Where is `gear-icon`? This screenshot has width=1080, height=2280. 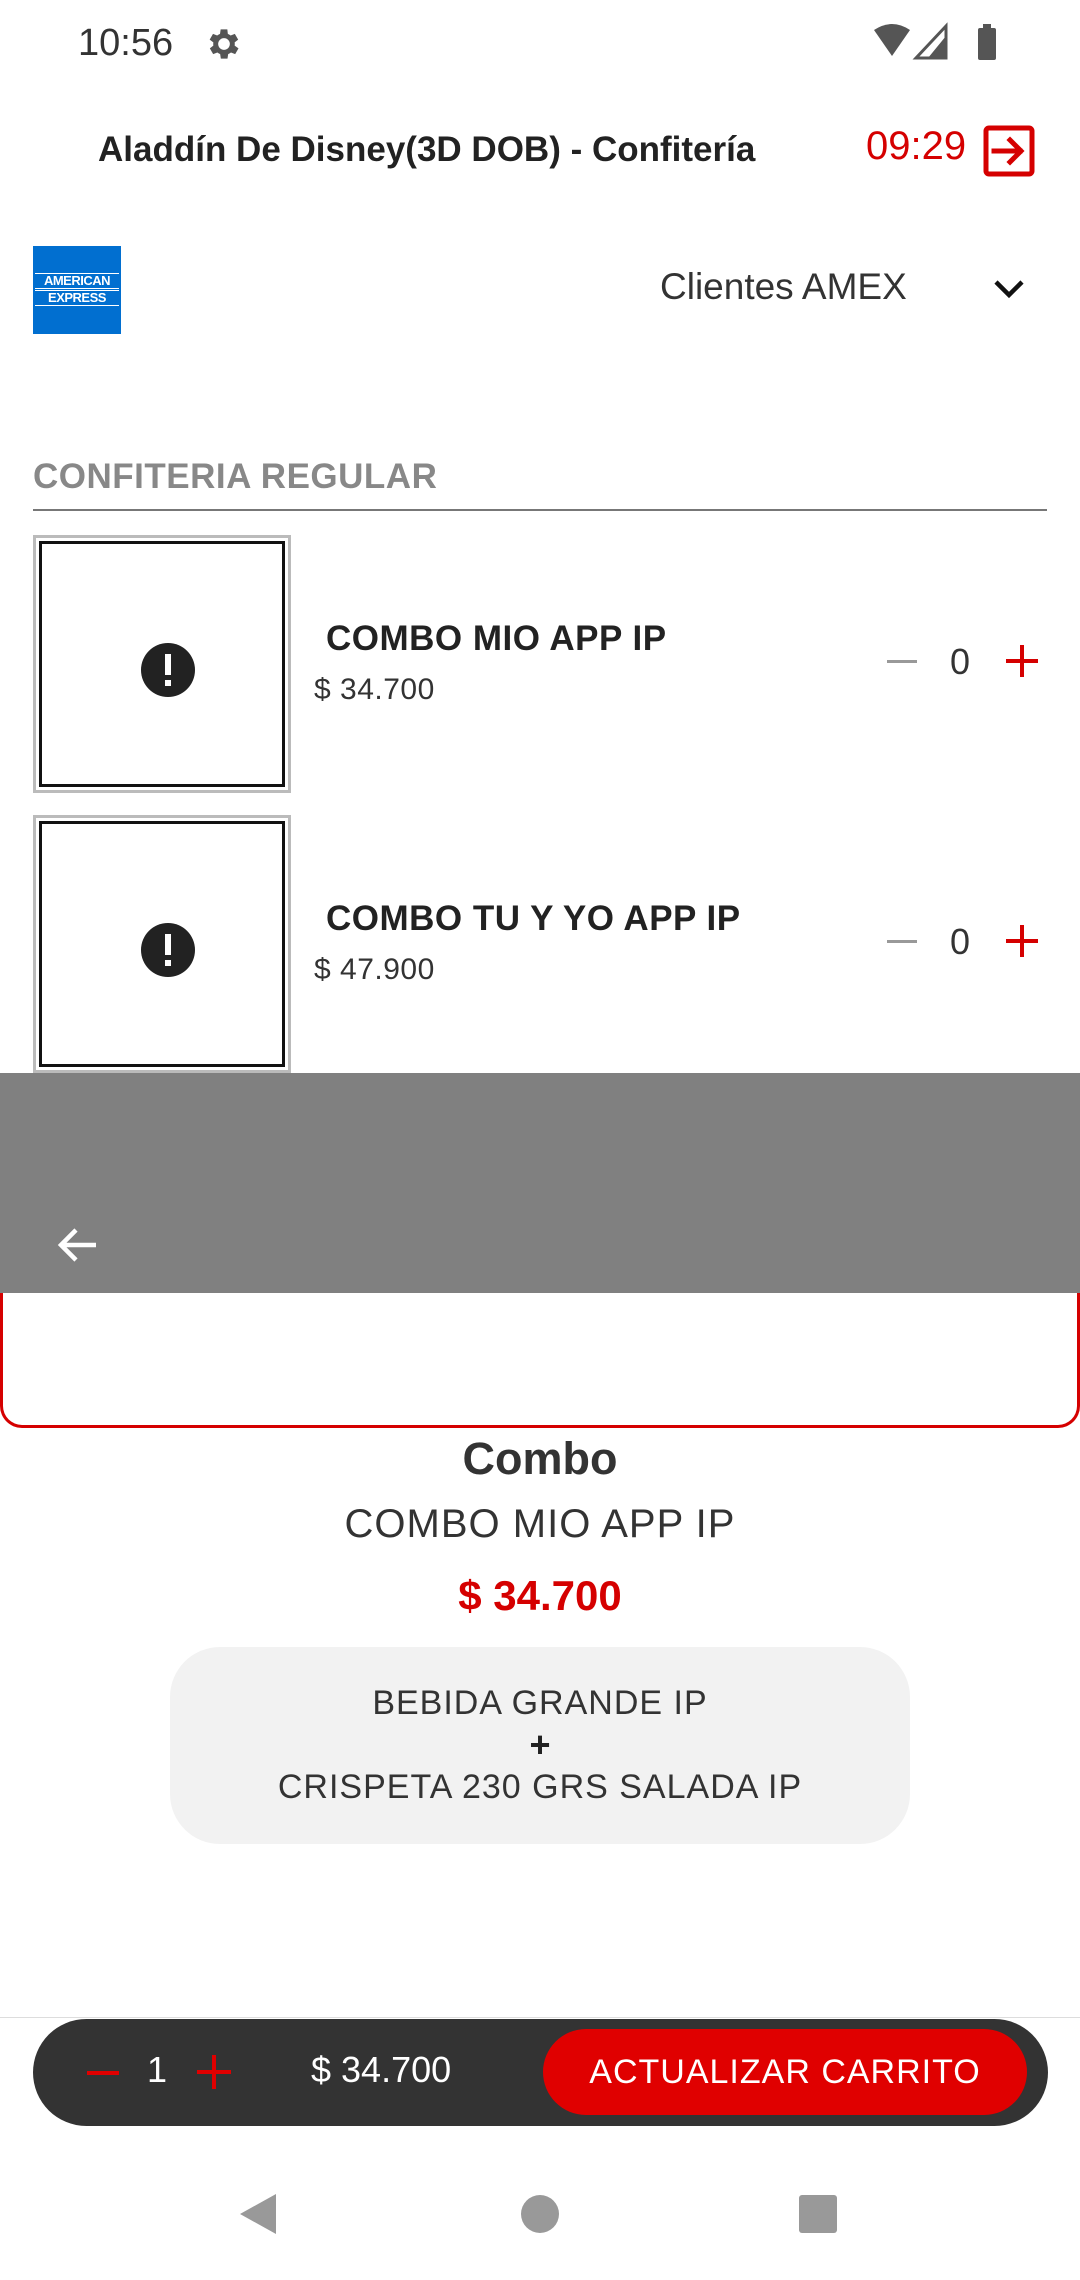 gear-icon is located at coordinates (224, 44).